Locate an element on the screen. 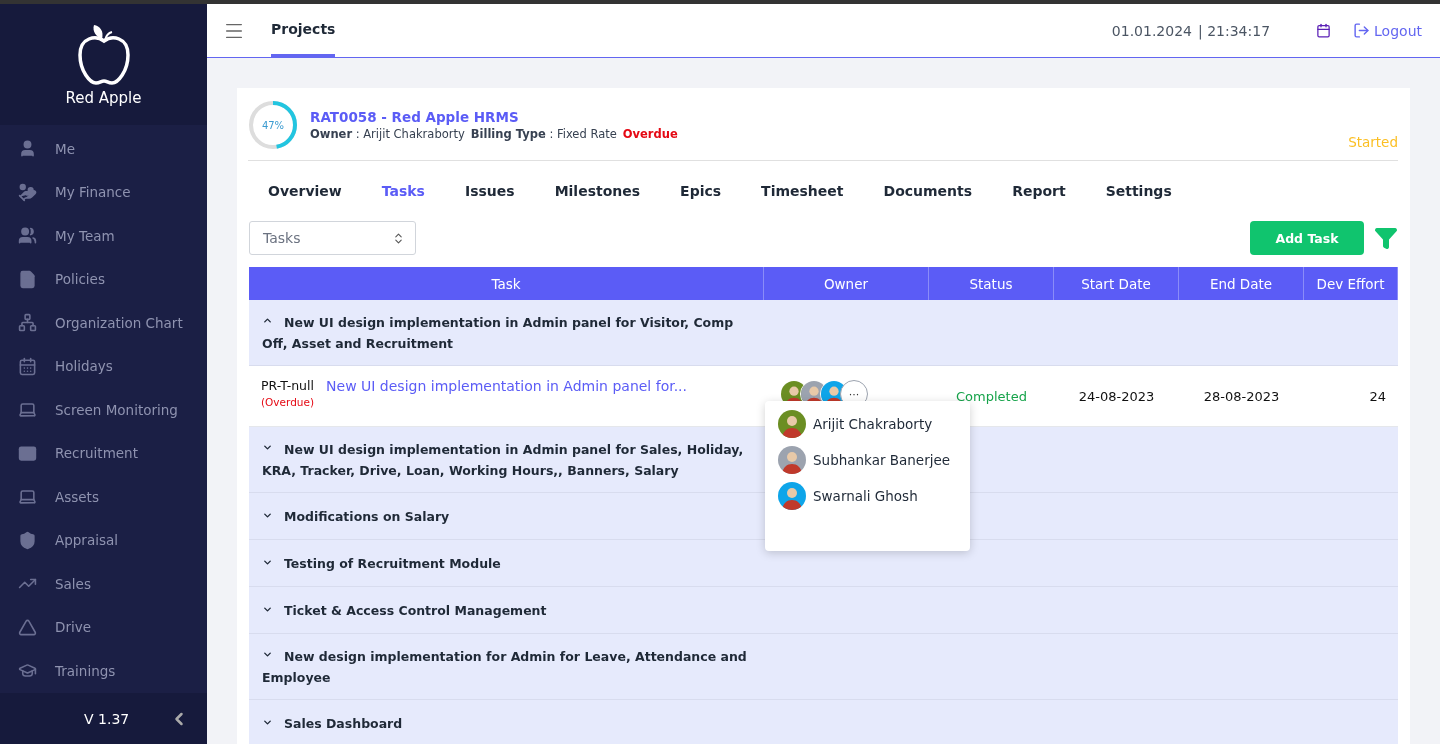 The image size is (1440, 744). group-title: Testing of Recruitment Module is located at coordinates (512, 563).